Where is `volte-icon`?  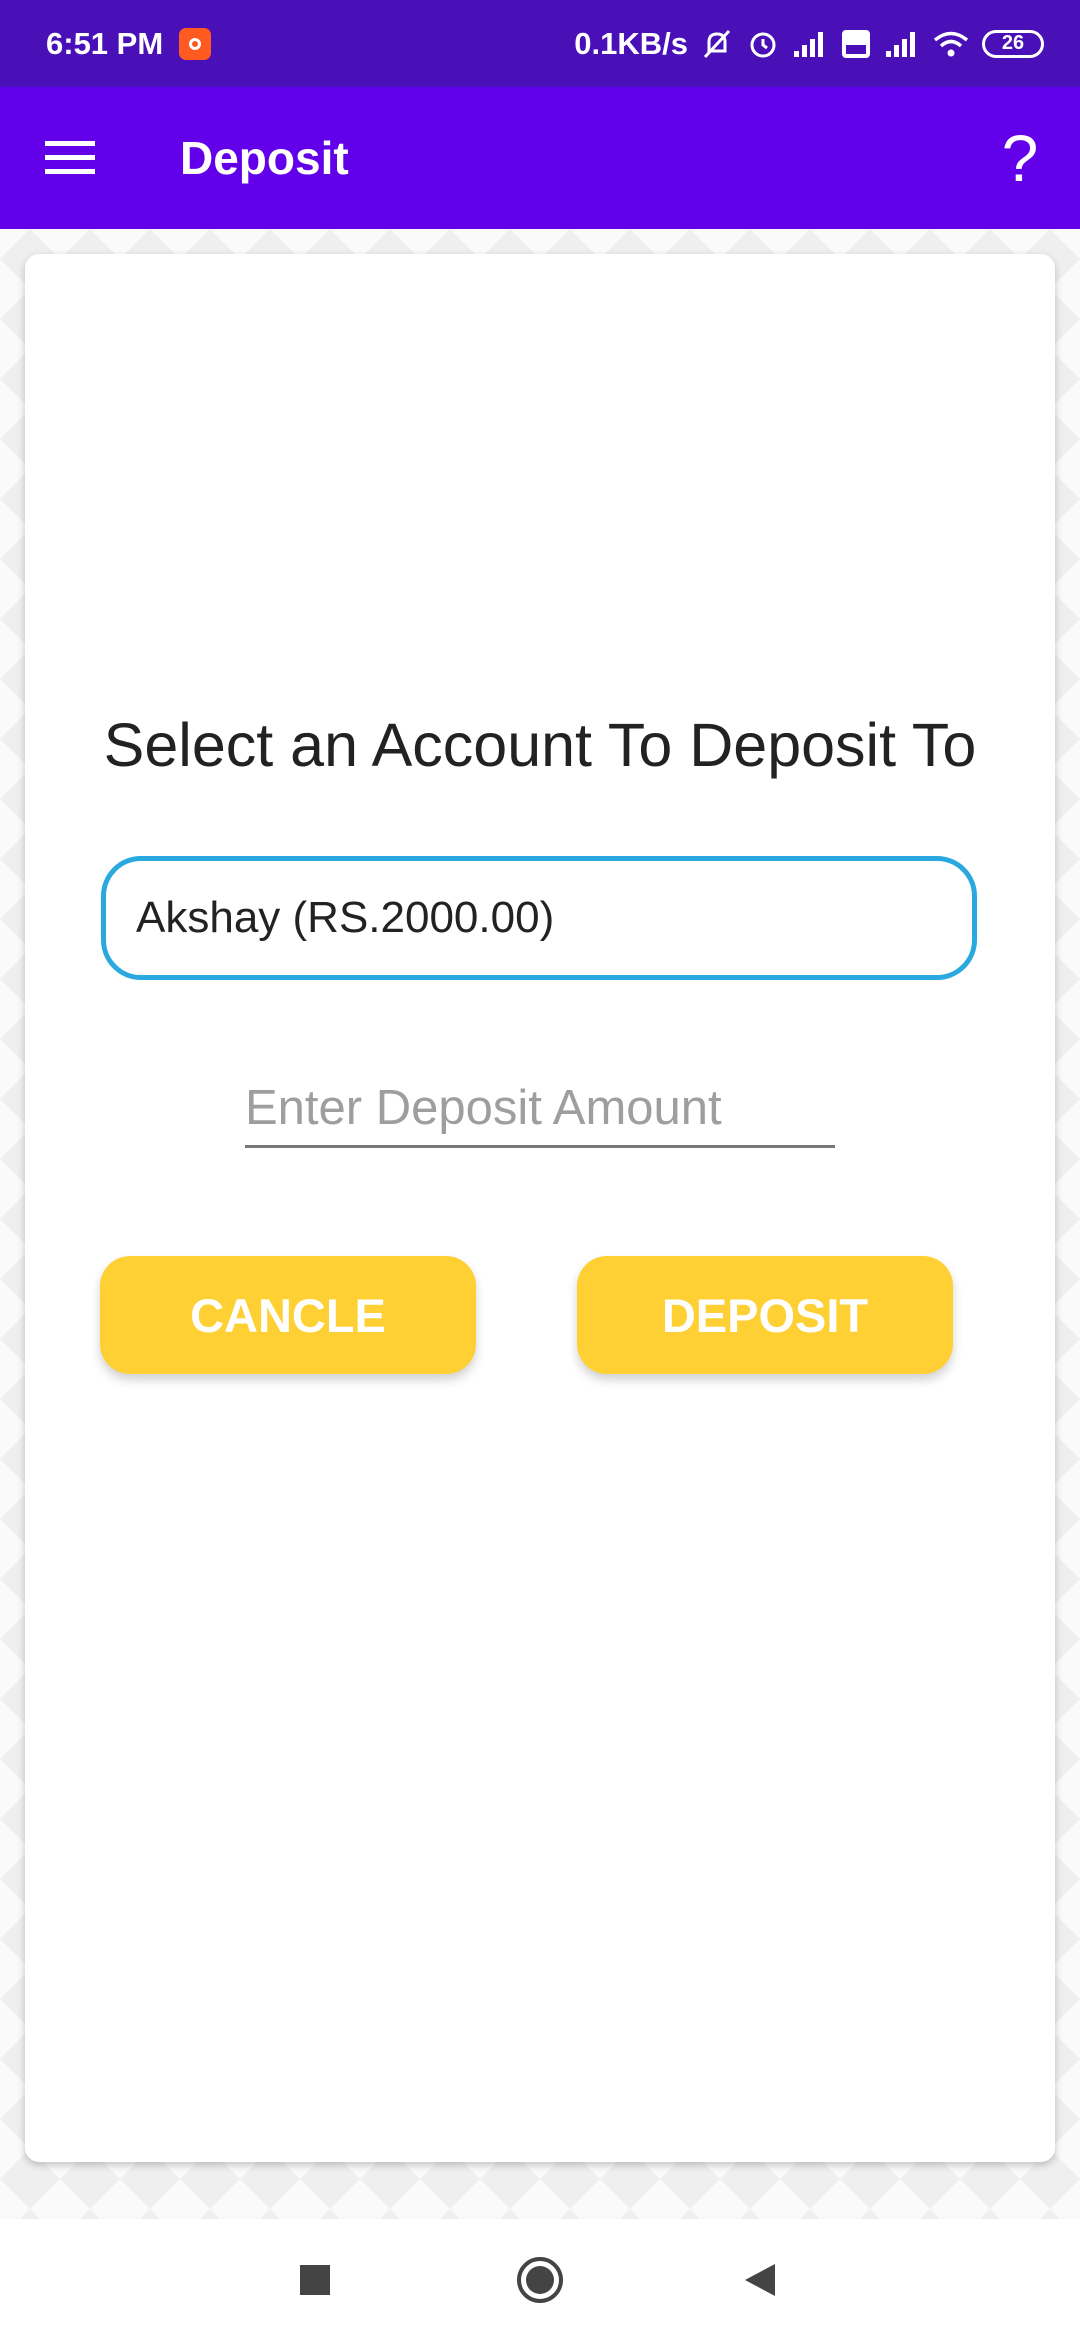 volte-icon is located at coordinates (856, 43).